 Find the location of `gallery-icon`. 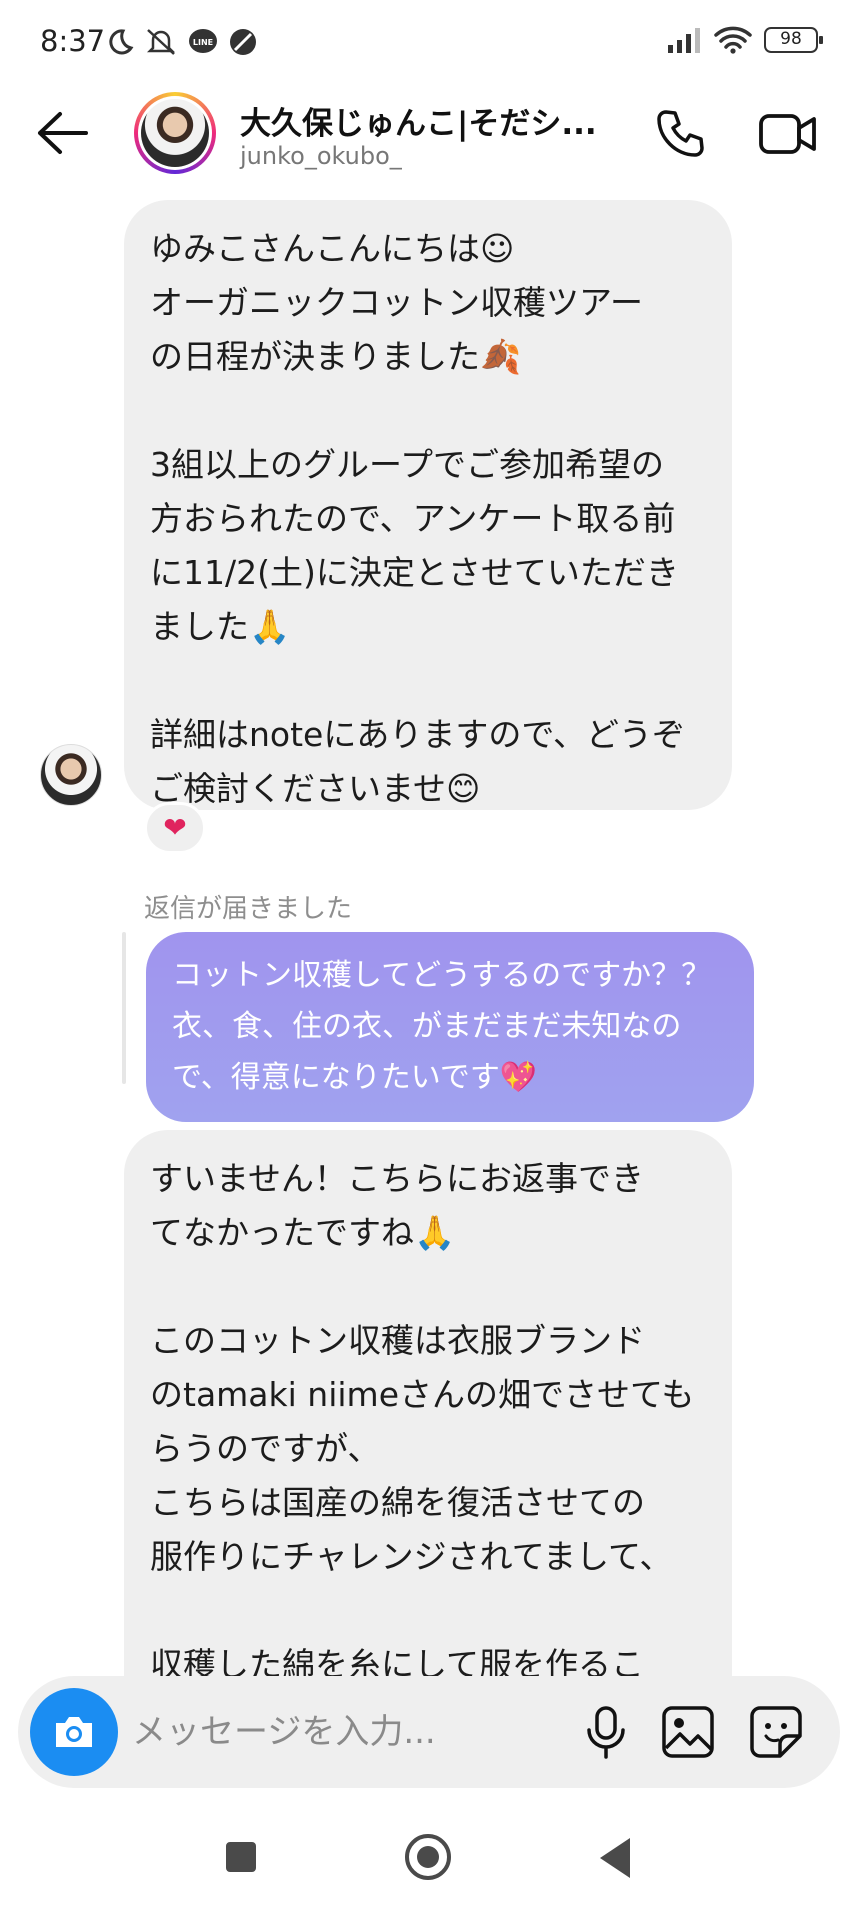

gallery-icon is located at coordinates (688, 1732).